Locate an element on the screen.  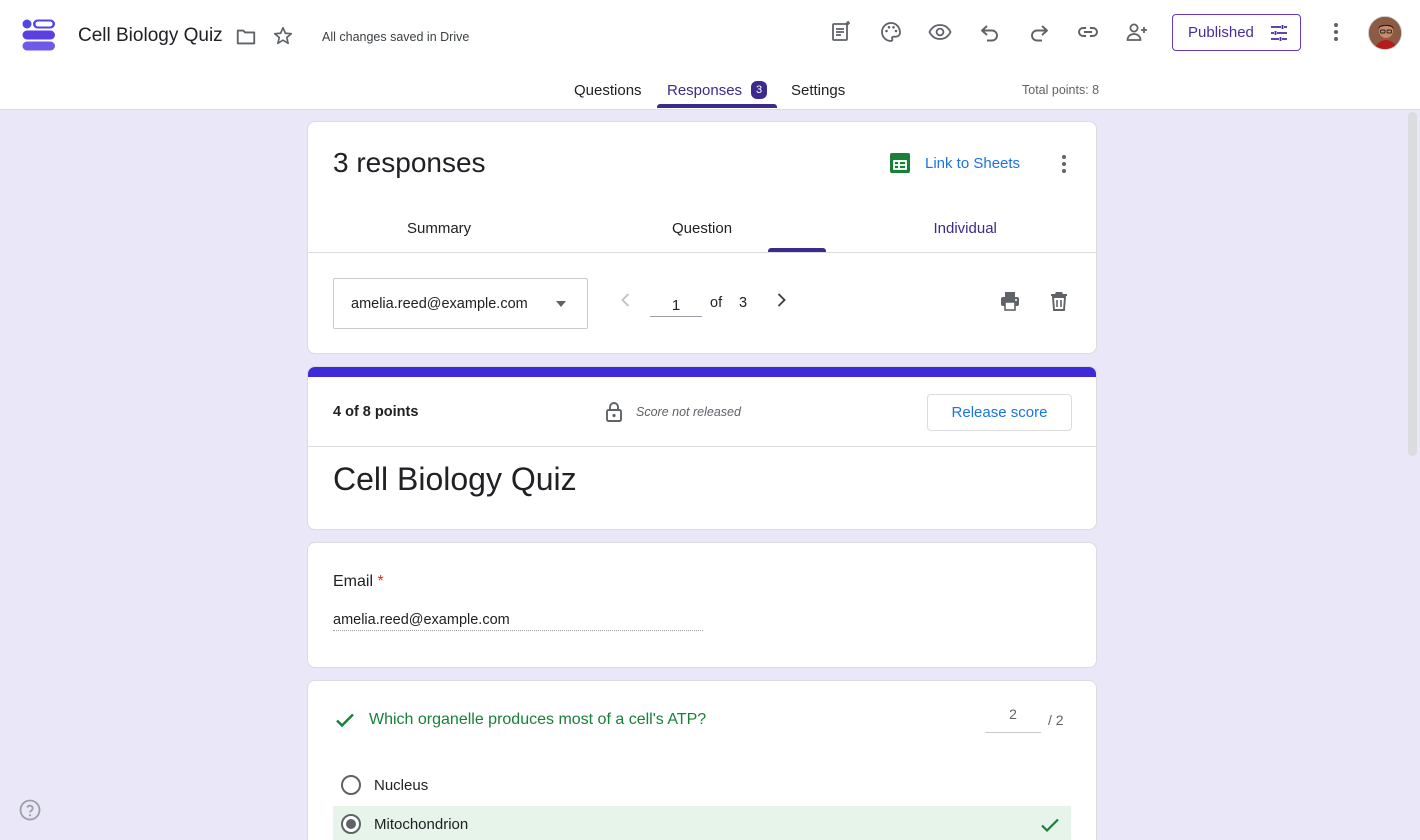
points-possible: / 2 is located at coordinates (1056, 720).